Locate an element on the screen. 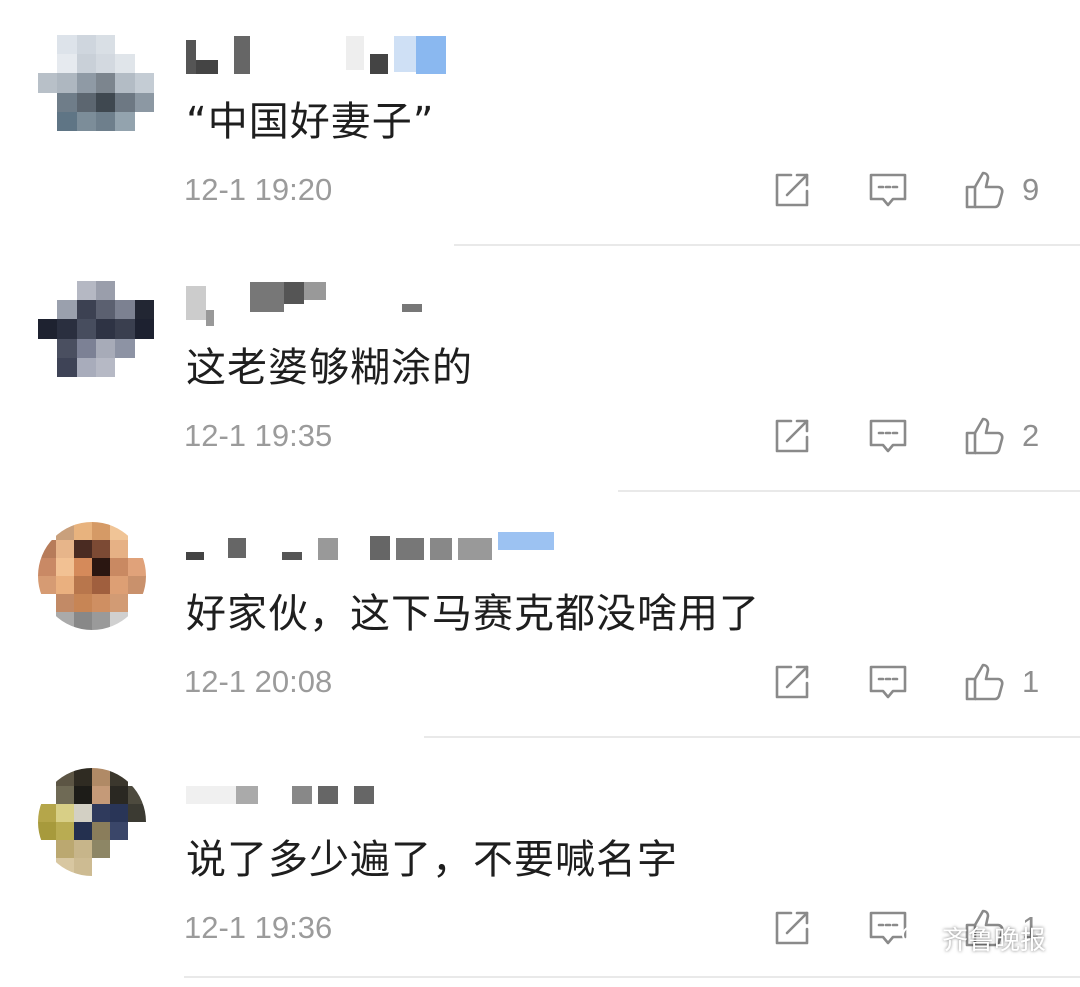 Image resolution: width=1080 pixels, height=987 pixels. like-count: 2 is located at coordinates (1031, 435).